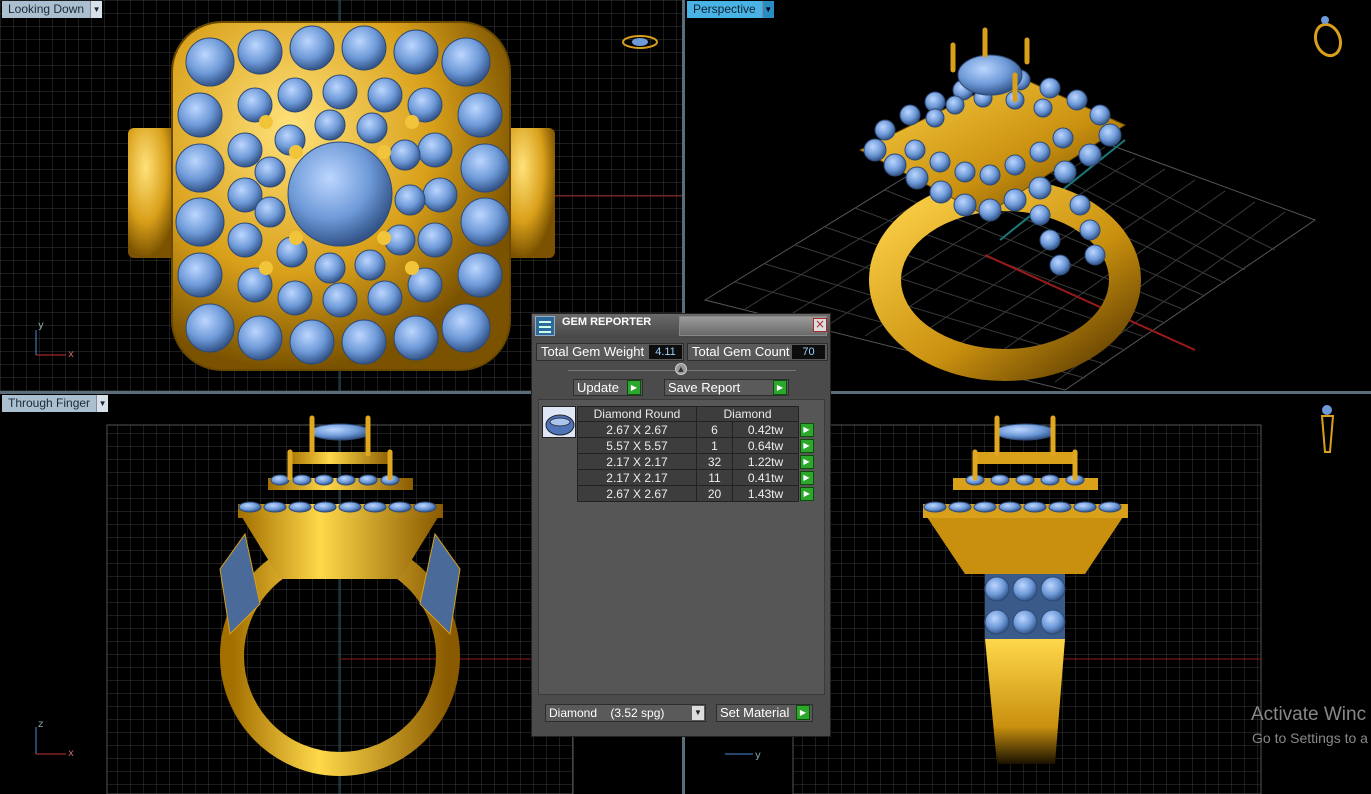 The width and height of the screenshot is (1371, 794). Describe the element at coordinates (704, 387) in the screenshot. I see `save-report-button-label: Save Report` at that location.